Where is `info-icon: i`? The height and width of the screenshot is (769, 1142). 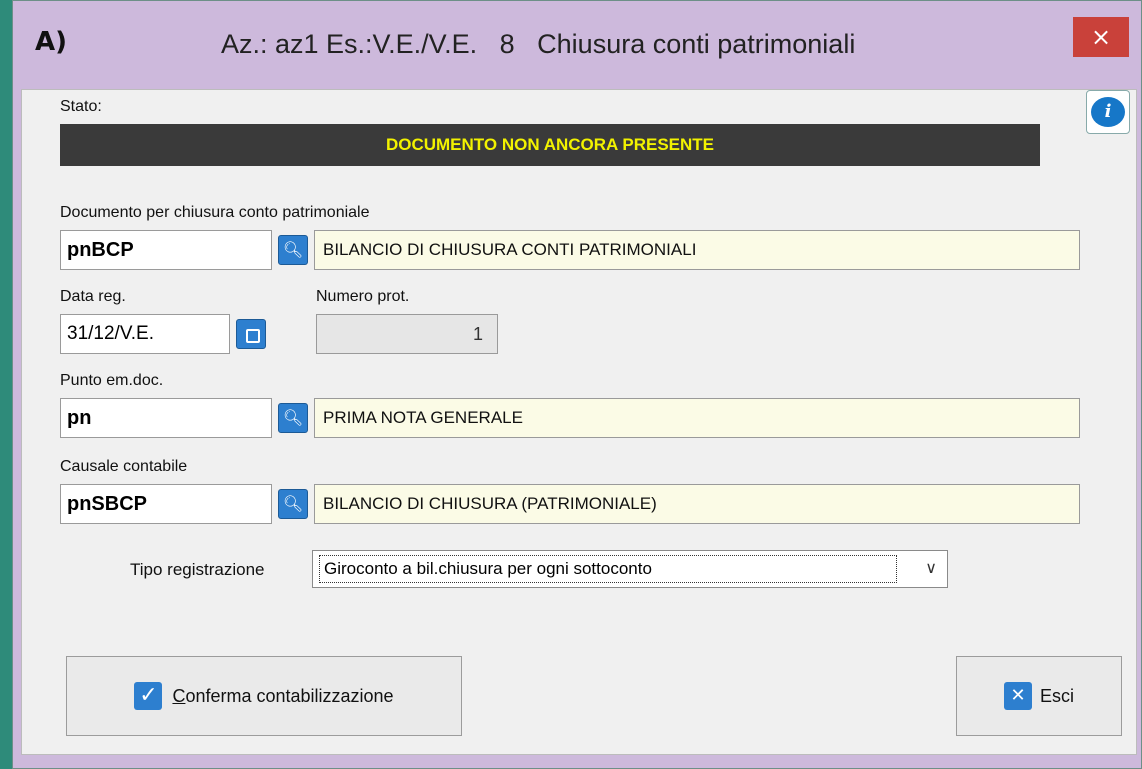
info-icon: i is located at coordinates (1108, 112).